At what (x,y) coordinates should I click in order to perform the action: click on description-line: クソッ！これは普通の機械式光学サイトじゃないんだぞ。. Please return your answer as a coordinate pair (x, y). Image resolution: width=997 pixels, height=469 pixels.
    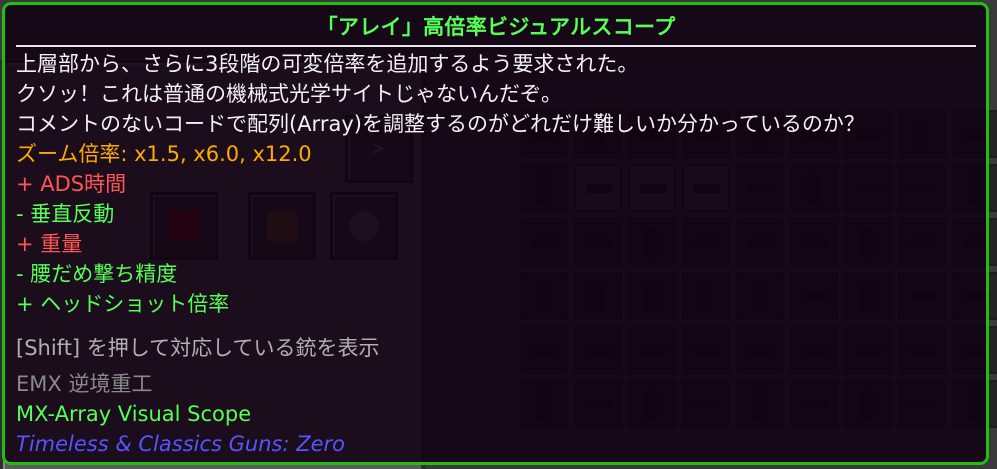
    Looking at the image, I should click on (289, 94).